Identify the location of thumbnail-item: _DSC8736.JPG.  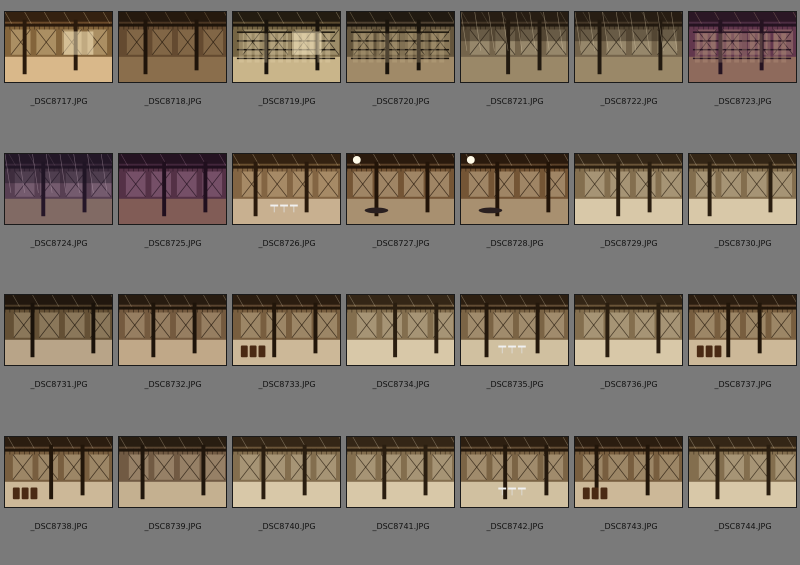
(629, 353).